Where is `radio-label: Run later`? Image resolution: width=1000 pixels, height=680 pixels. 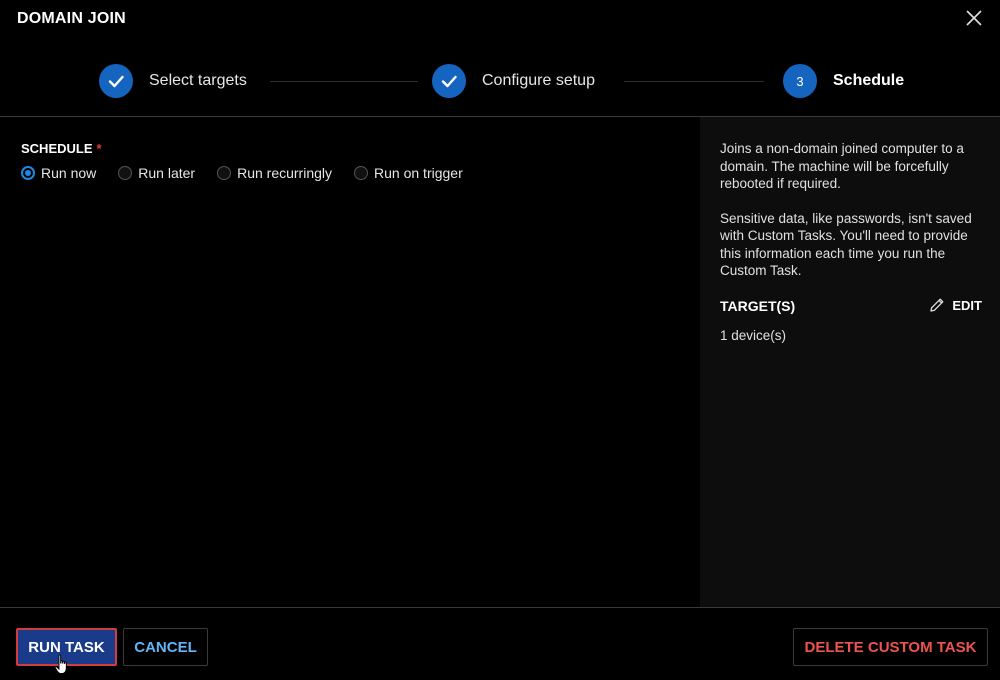 radio-label: Run later is located at coordinates (167, 173).